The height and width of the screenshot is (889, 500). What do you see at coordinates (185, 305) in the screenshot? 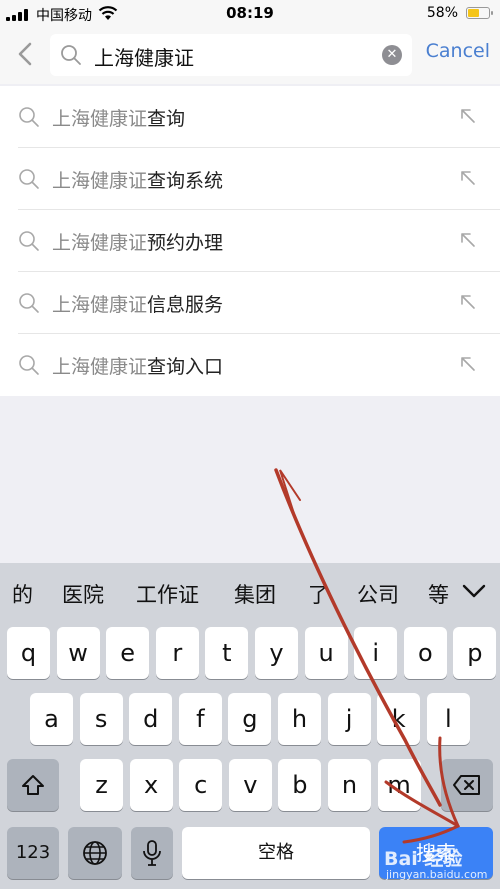
I see `suggestion-suffix: 信息服务` at bounding box center [185, 305].